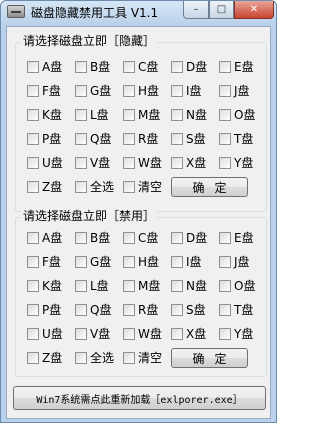  What do you see at coordinates (44, 67) in the screenshot?
I see `hide-drive-checkbox: A盘` at bounding box center [44, 67].